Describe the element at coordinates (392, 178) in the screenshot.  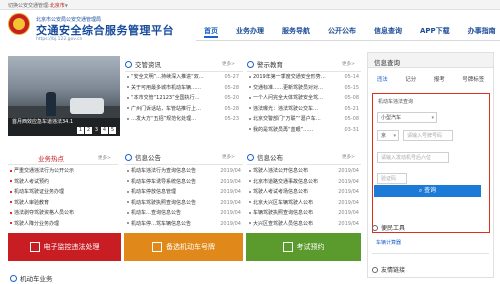
I see `captcha-input: 验证码` at that location.